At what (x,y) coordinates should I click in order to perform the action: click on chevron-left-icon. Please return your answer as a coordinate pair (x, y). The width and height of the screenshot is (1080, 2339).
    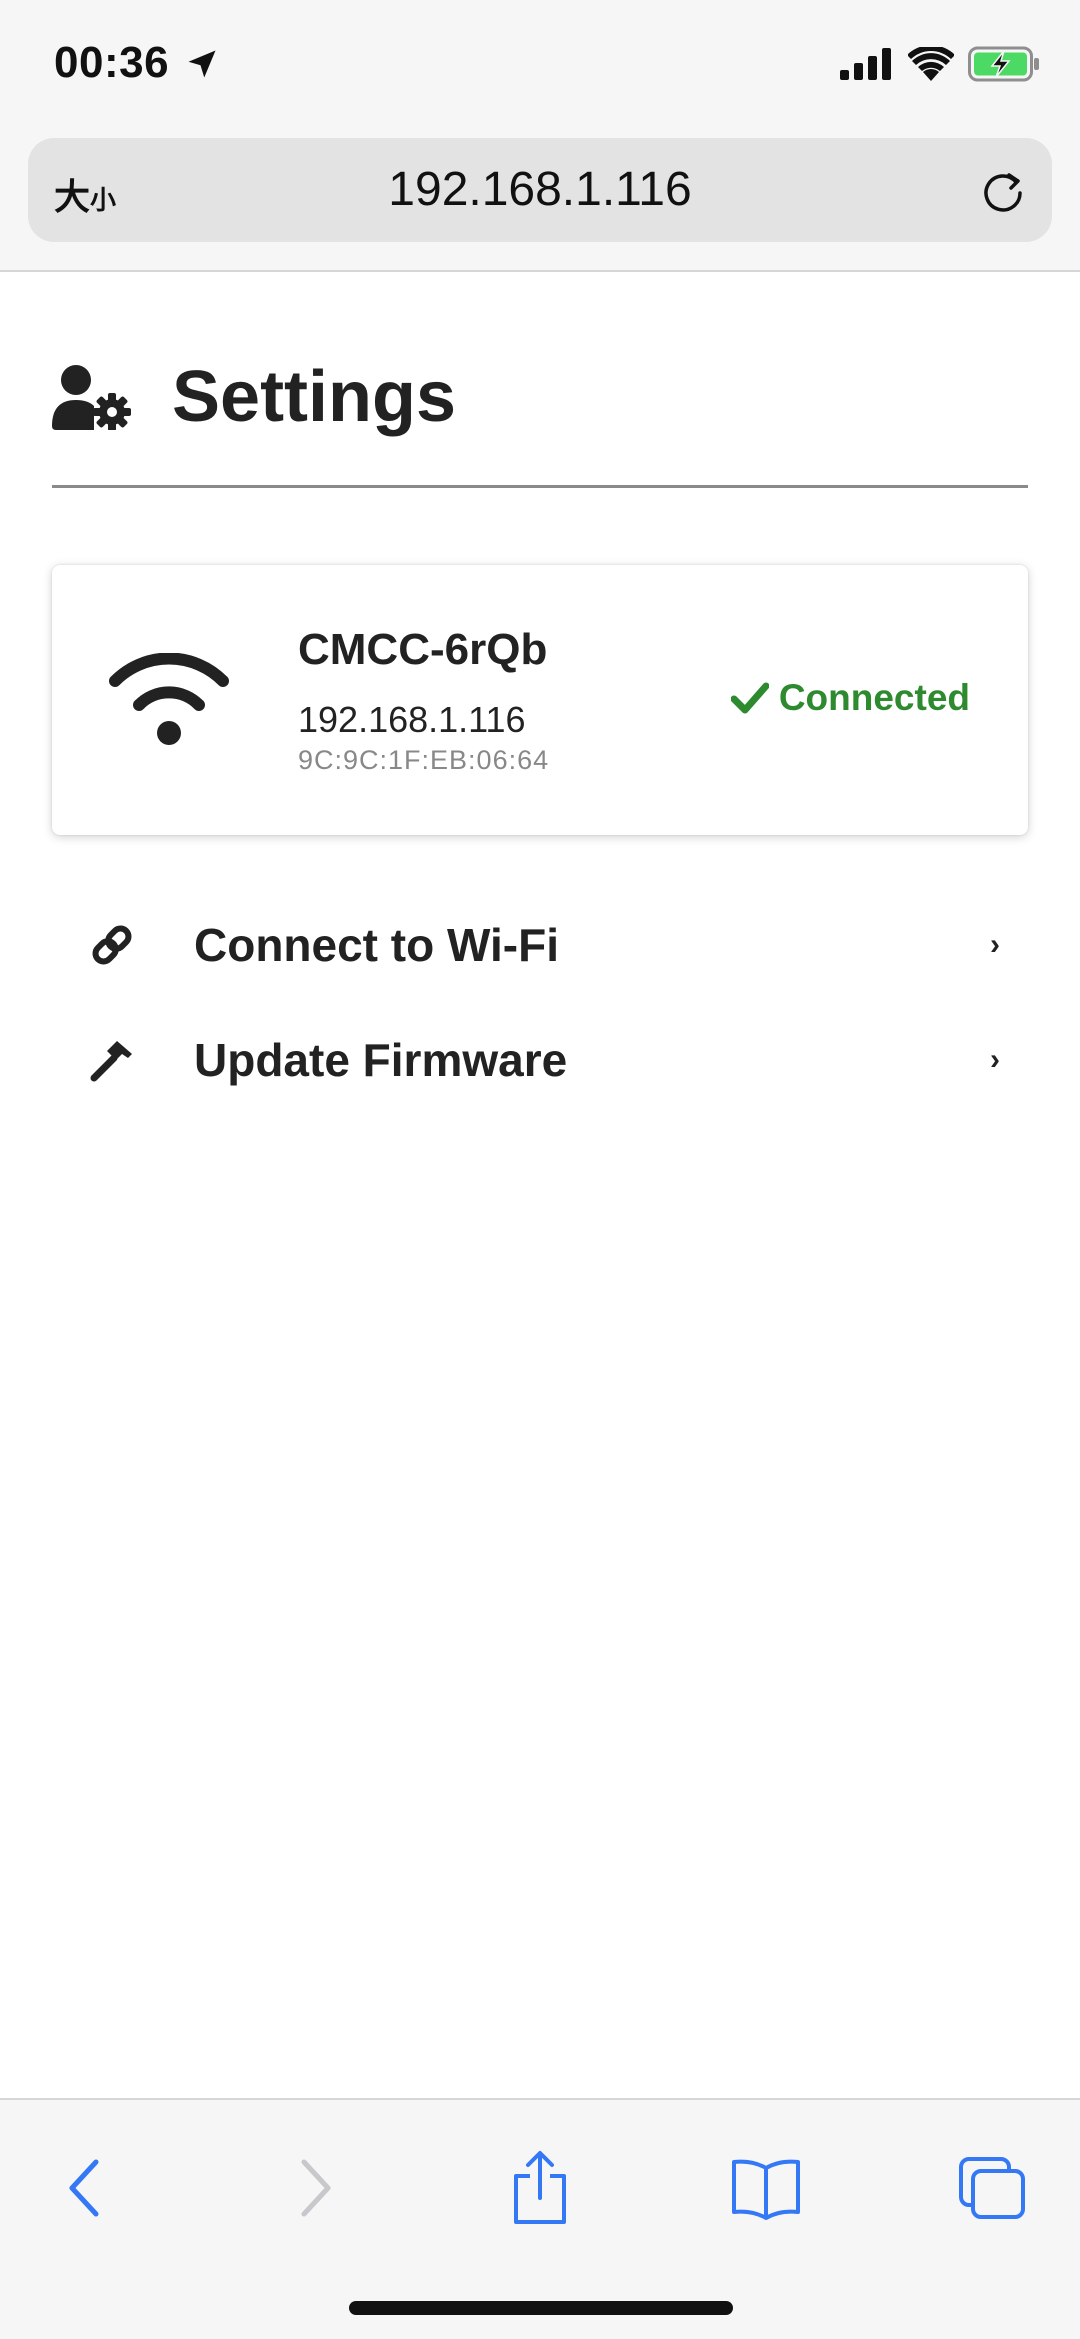
    Looking at the image, I should click on (84, 2188).